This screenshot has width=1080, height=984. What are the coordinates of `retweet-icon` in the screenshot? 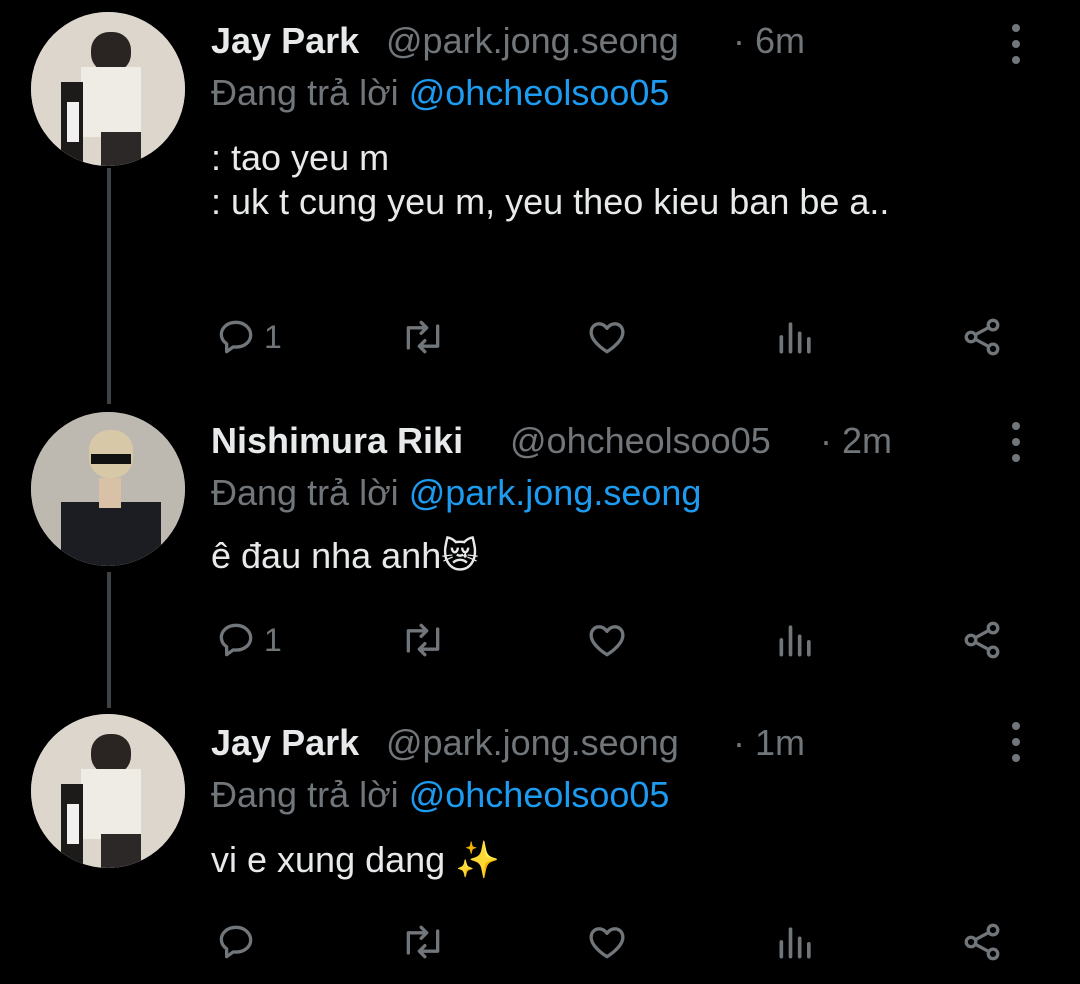 It's located at (423, 942).